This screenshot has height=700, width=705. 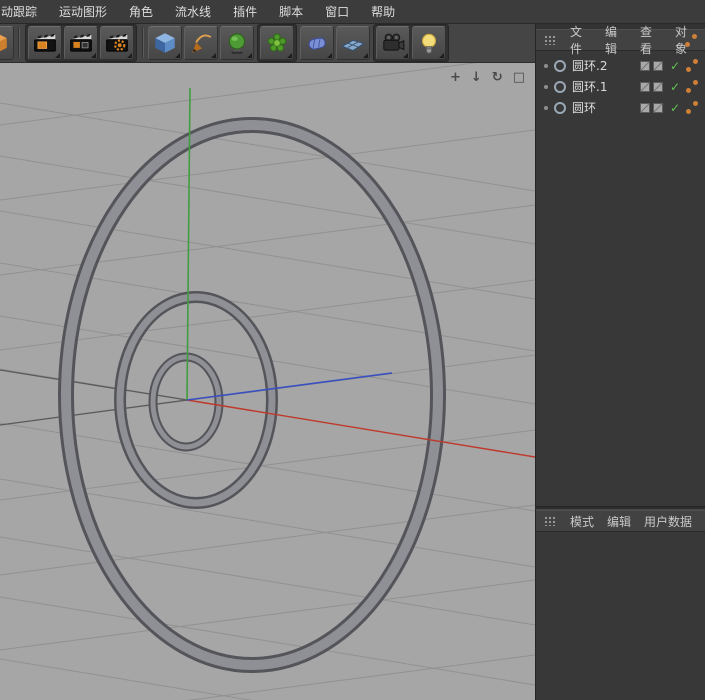 I want to click on light-bulb-icon, so click(x=429, y=43).